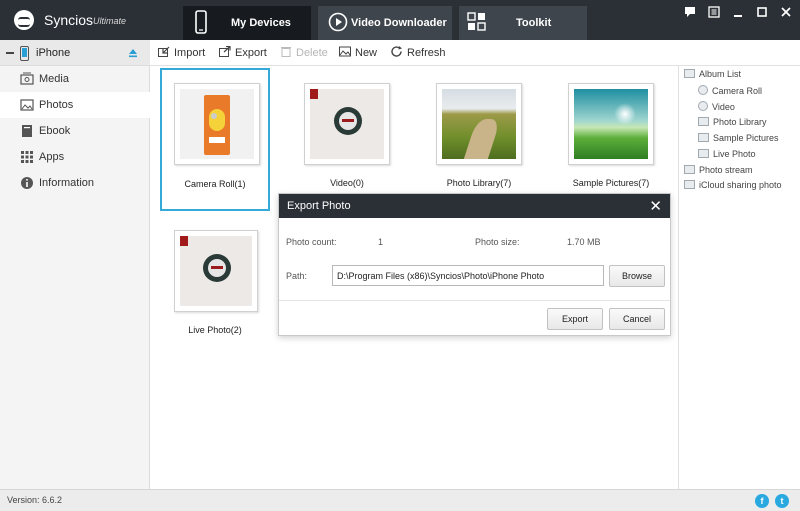 The image size is (800, 511). Describe the element at coordinates (723, 107) in the screenshot. I see `album-list-item-label: Video` at that location.